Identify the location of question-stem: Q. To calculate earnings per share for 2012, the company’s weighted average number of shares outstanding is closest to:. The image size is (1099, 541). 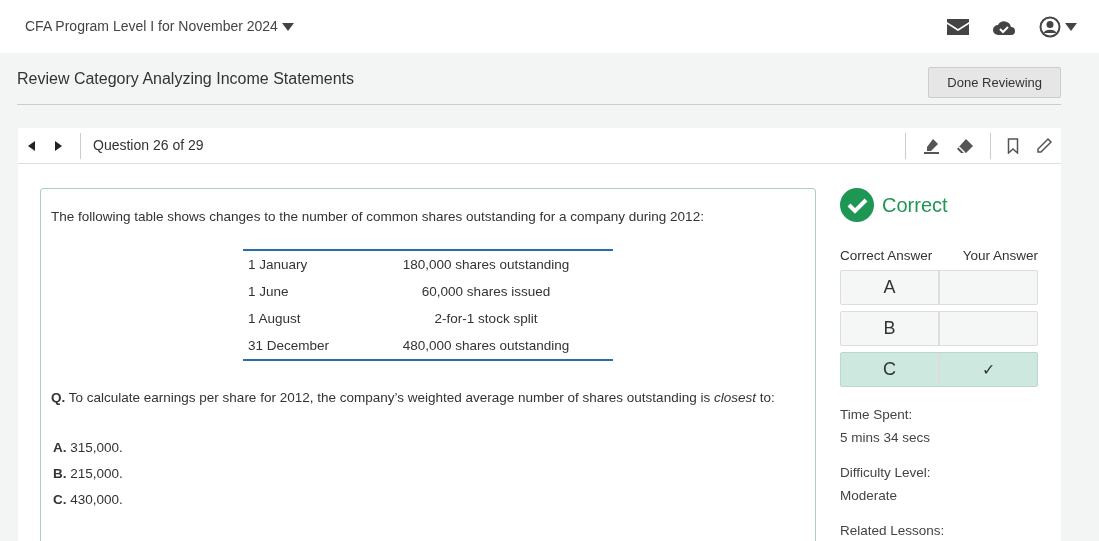
(413, 398).